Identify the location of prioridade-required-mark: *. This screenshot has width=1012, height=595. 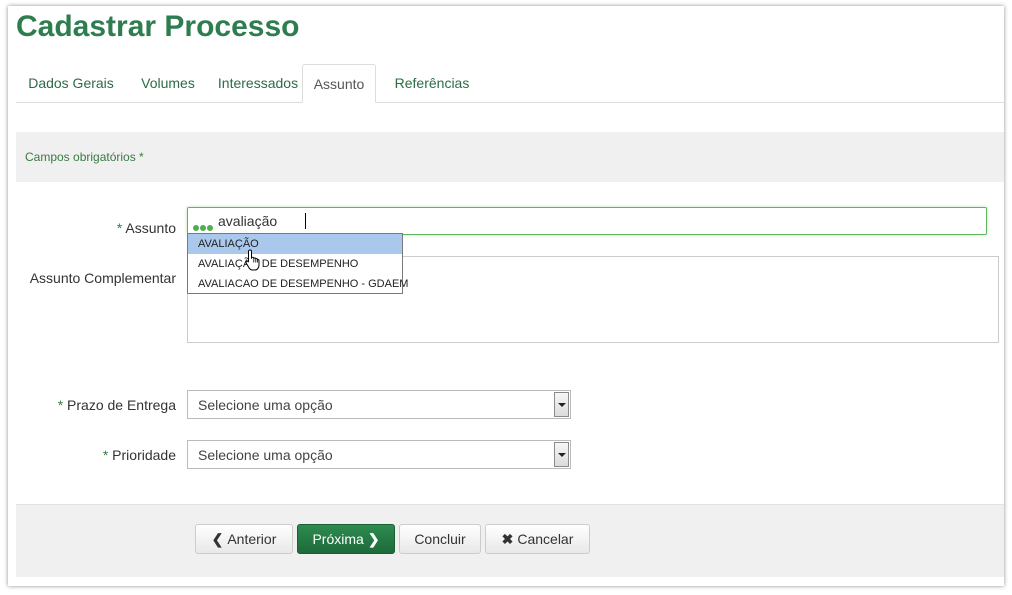
(105, 455).